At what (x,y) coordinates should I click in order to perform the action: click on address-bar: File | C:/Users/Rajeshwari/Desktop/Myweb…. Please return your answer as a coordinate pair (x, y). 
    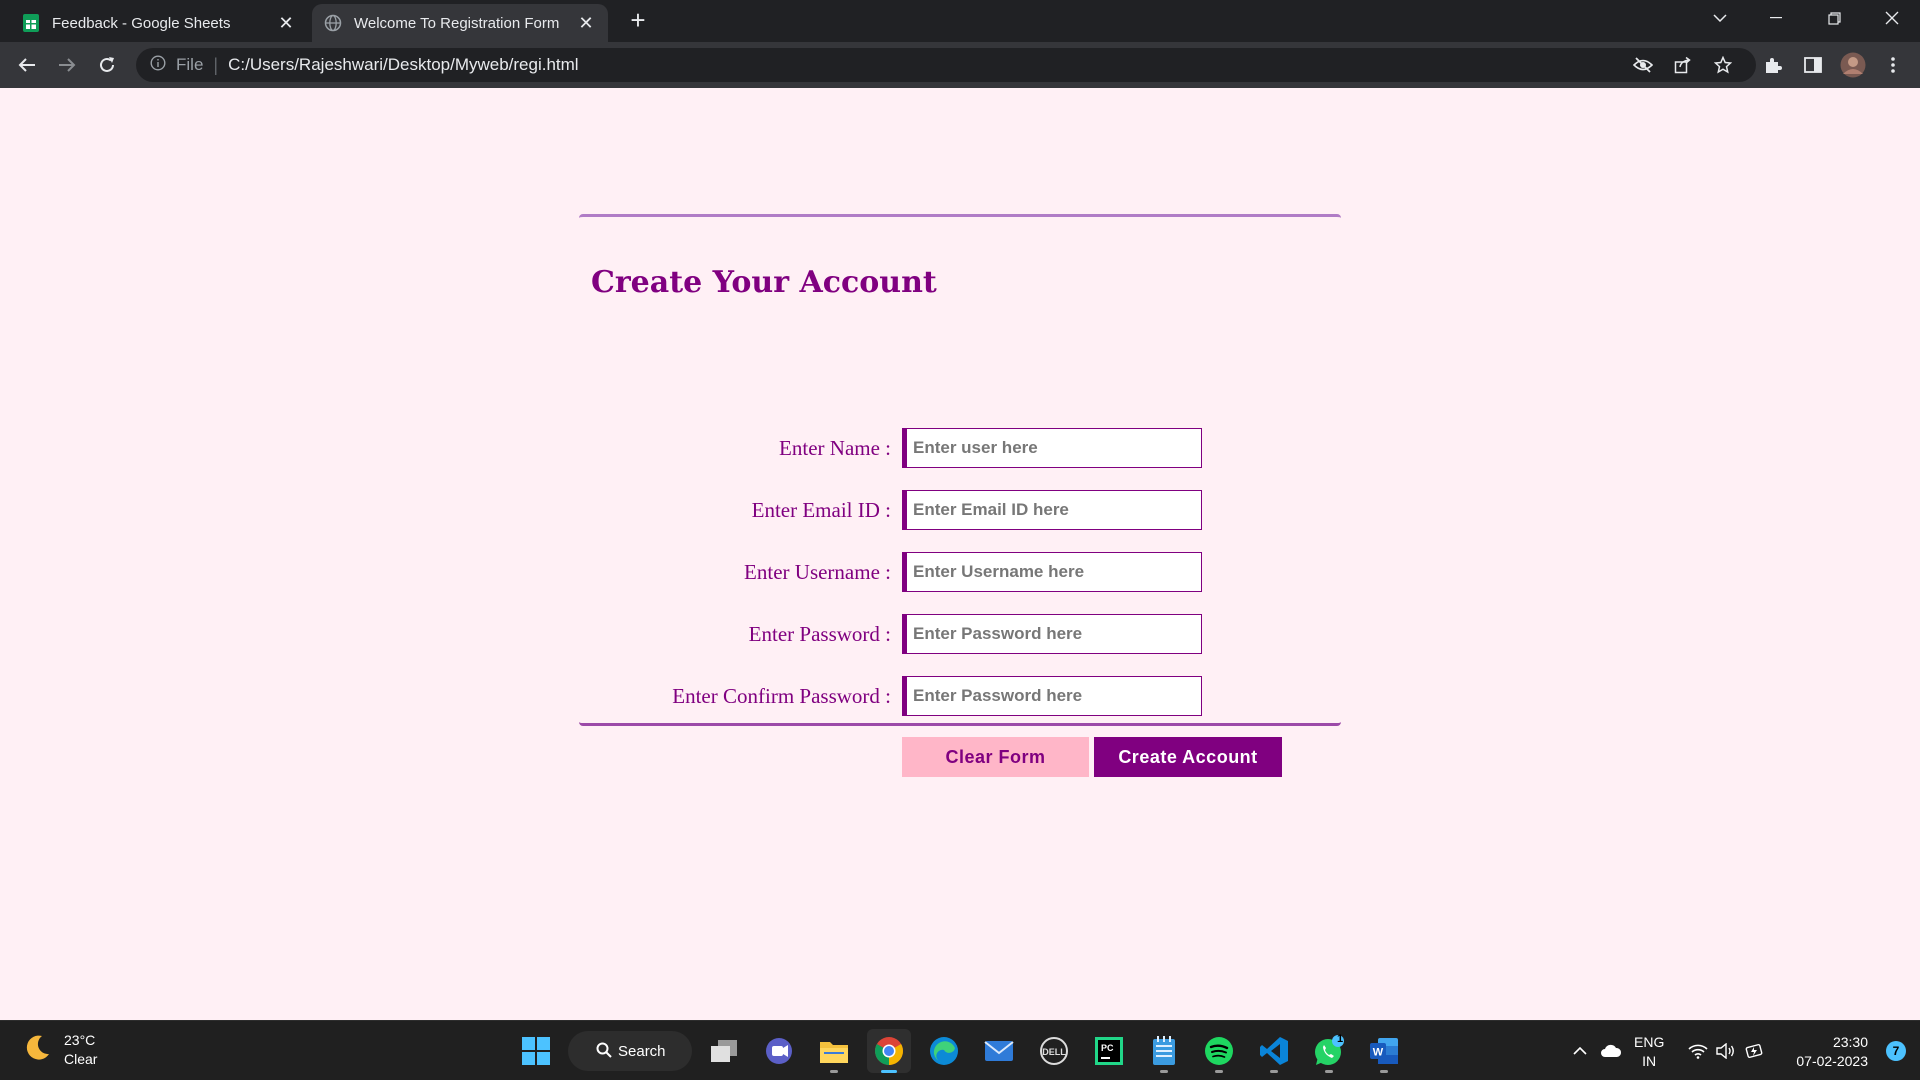
    Looking at the image, I should click on (946, 65).